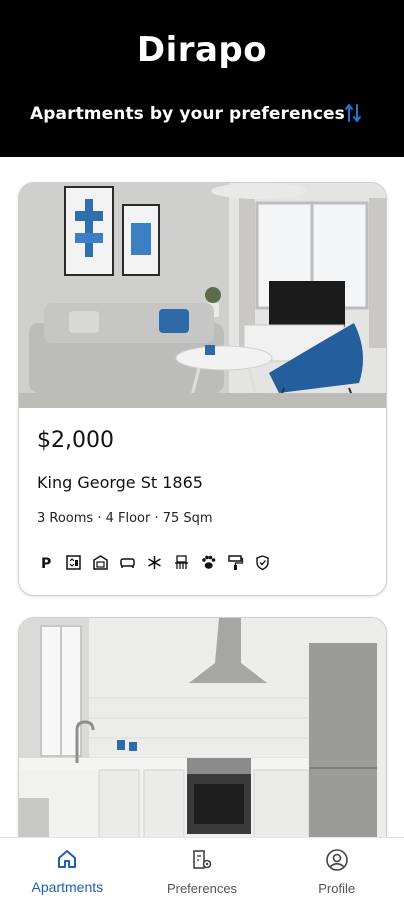  Describe the element at coordinates (181, 562) in the screenshot. I see `balcony-icon` at that location.